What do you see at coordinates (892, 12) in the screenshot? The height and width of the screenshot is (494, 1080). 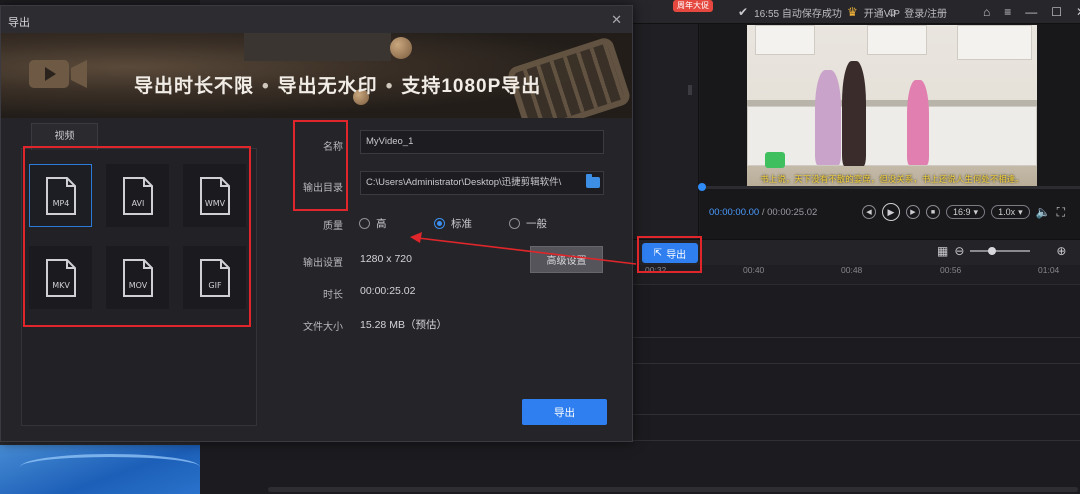 I see `user-icon: ☺` at bounding box center [892, 12].